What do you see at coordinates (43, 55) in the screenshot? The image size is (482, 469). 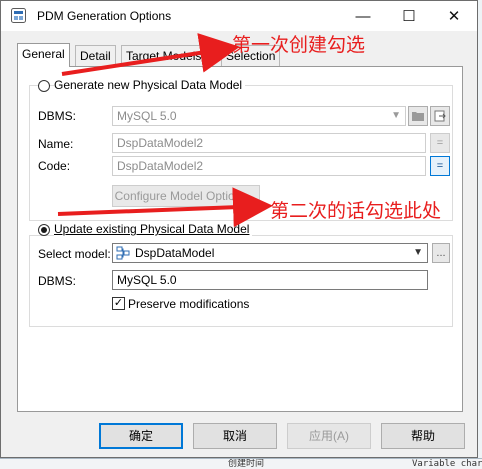 I see `tab-general: General` at bounding box center [43, 55].